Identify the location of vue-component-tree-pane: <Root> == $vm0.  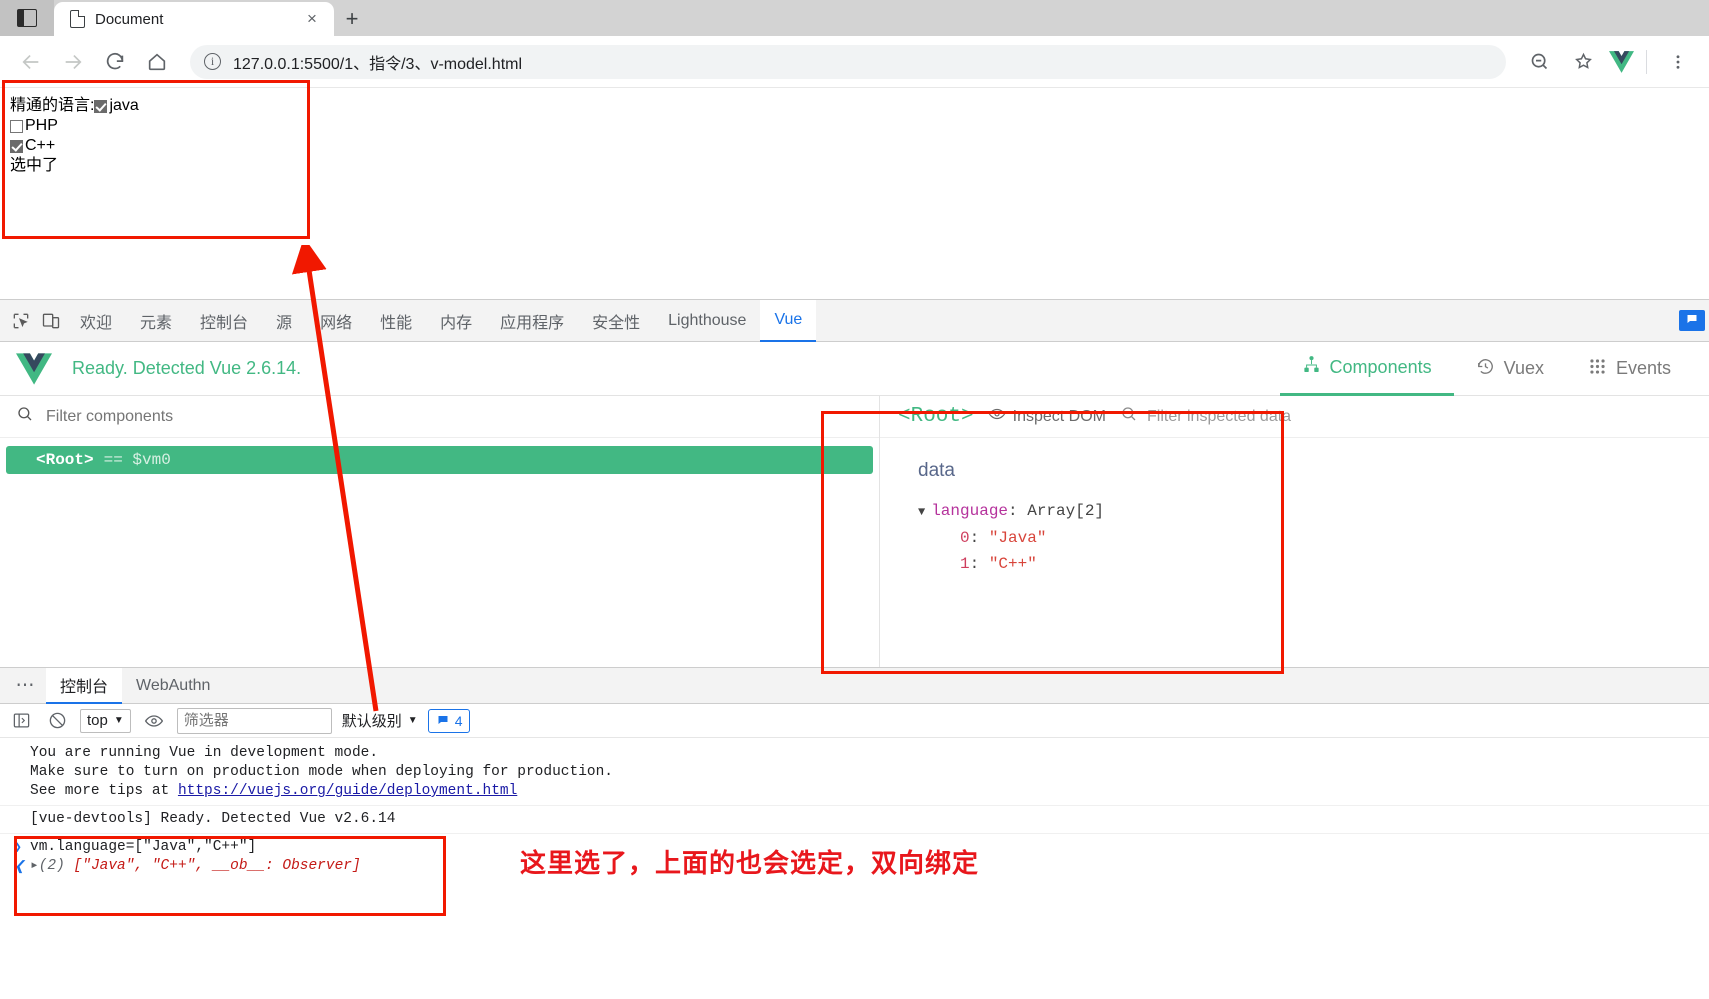
(440, 531).